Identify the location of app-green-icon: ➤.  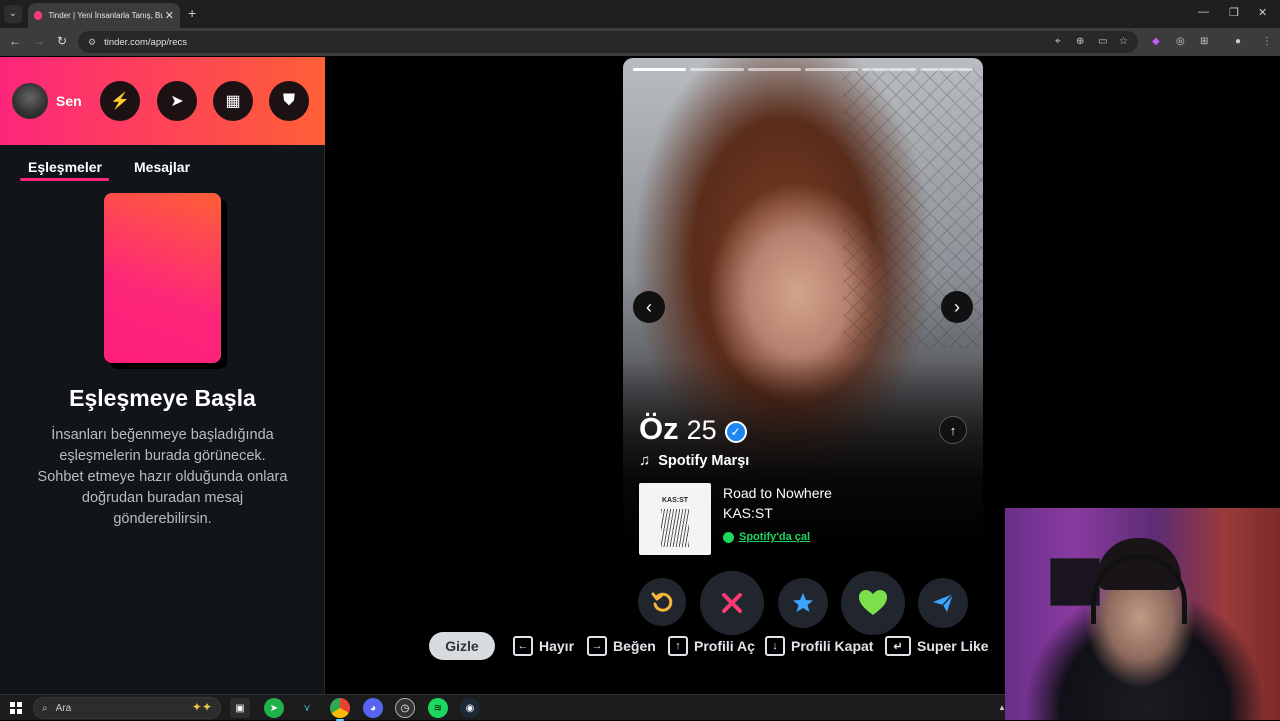
(274, 708).